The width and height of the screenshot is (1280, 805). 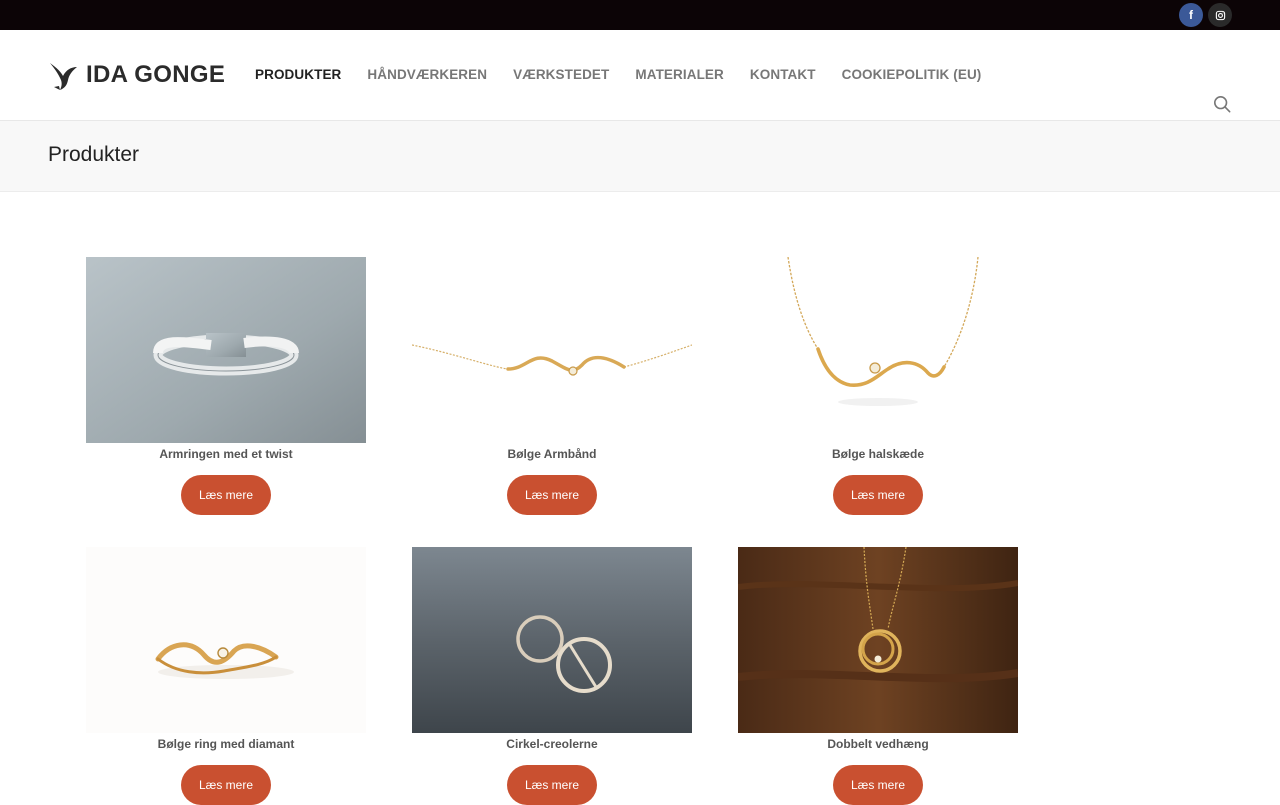 What do you see at coordinates (679, 74) in the screenshot?
I see `nav-item-materialer: MATERIALER` at bounding box center [679, 74].